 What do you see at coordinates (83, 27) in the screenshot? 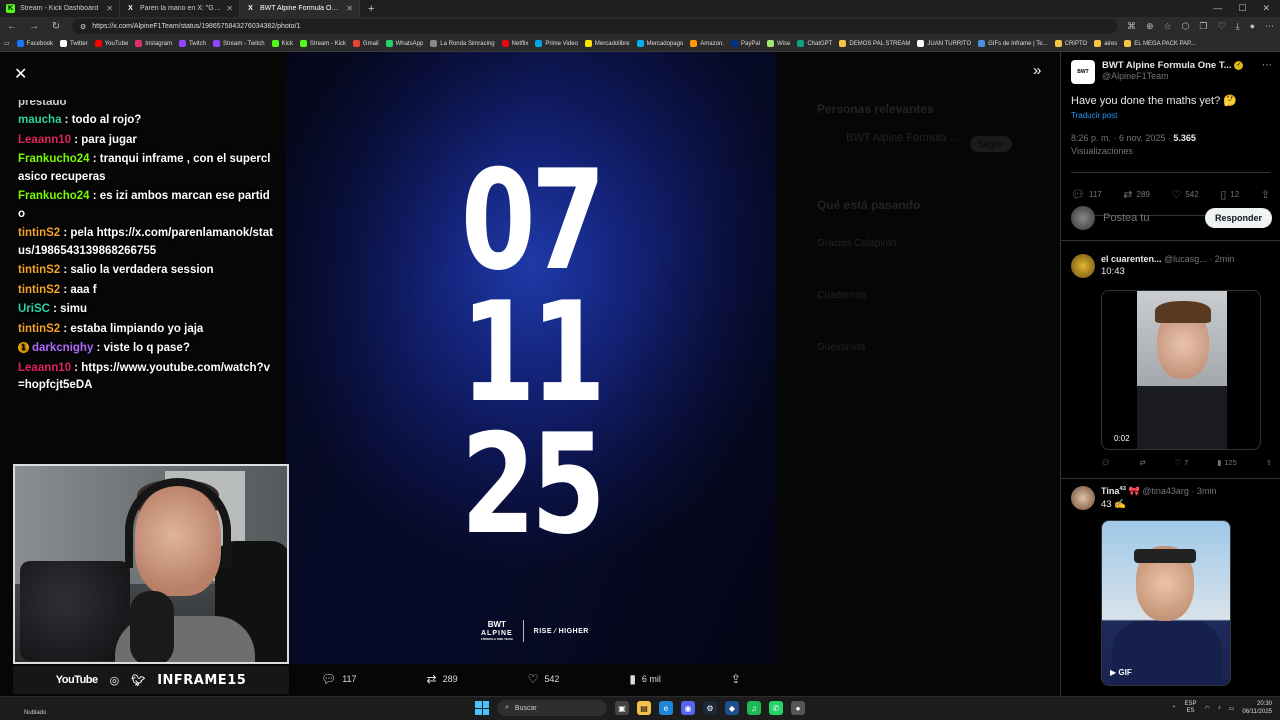
I see `site-info-icon: ⚙` at bounding box center [83, 27].